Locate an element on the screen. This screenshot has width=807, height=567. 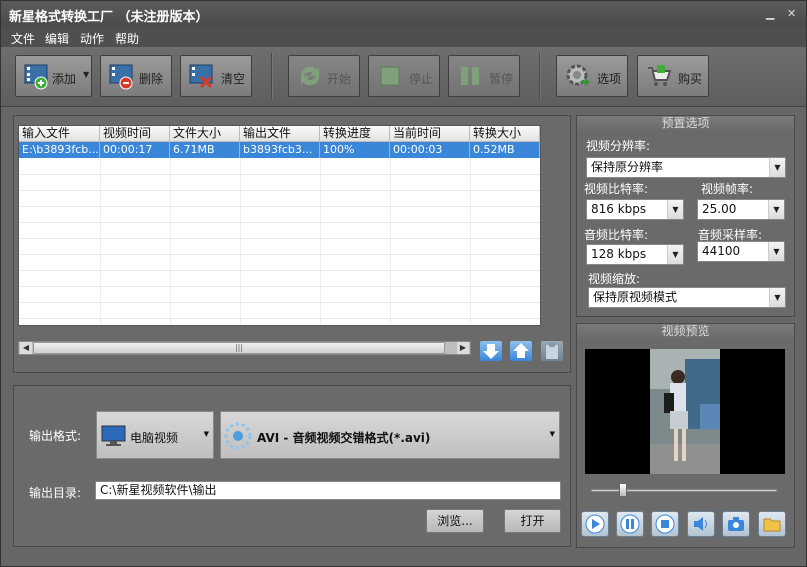
film-clear-icon is located at coordinates (202, 76).